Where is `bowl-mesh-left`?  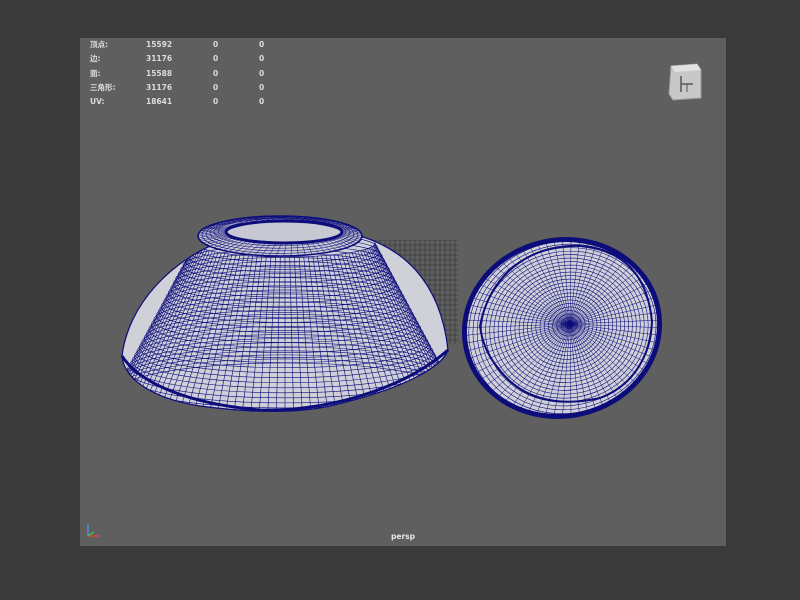
bowl-mesh-left is located at coordinates (285, 319).